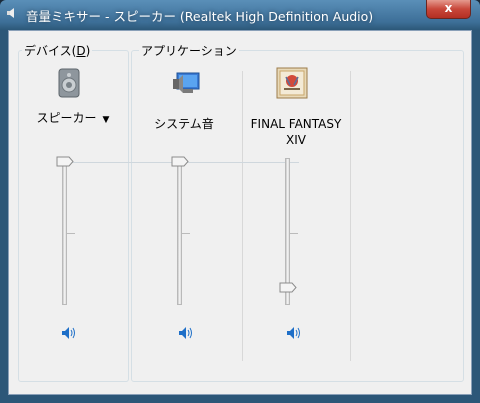 The width and height of the screenshot is (480, 403). What do you see at coordinates (296, 132) in the screenshot?
I see `final-fantasy-xiv-label: FINAL FANTASY XIV` at bounding box center [296, 132].